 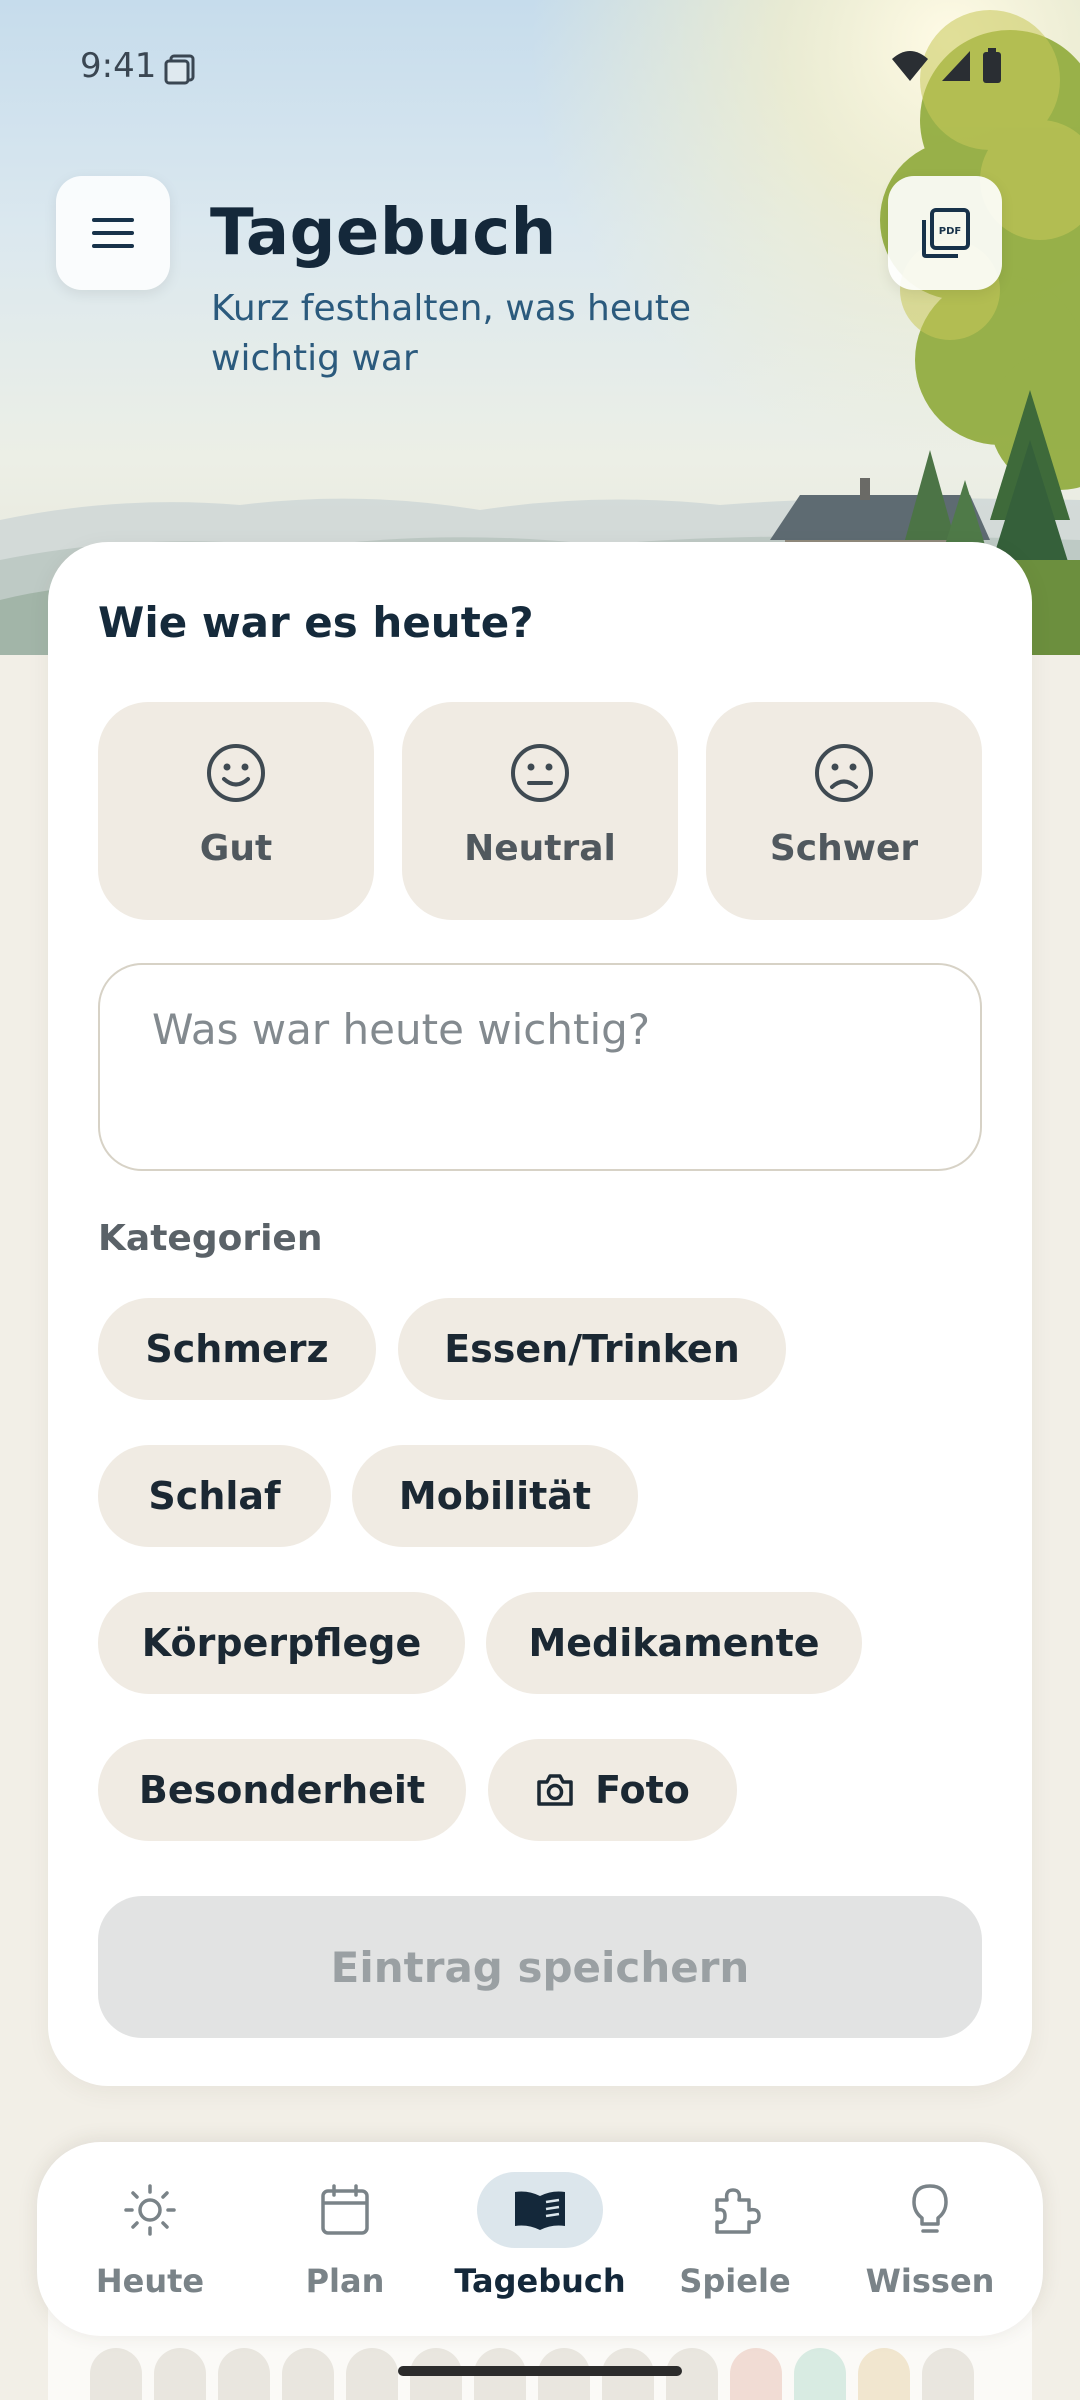 I want to click on category-chip-essen-trinken: Essen/Trinken, so click(x=592, y=1349).